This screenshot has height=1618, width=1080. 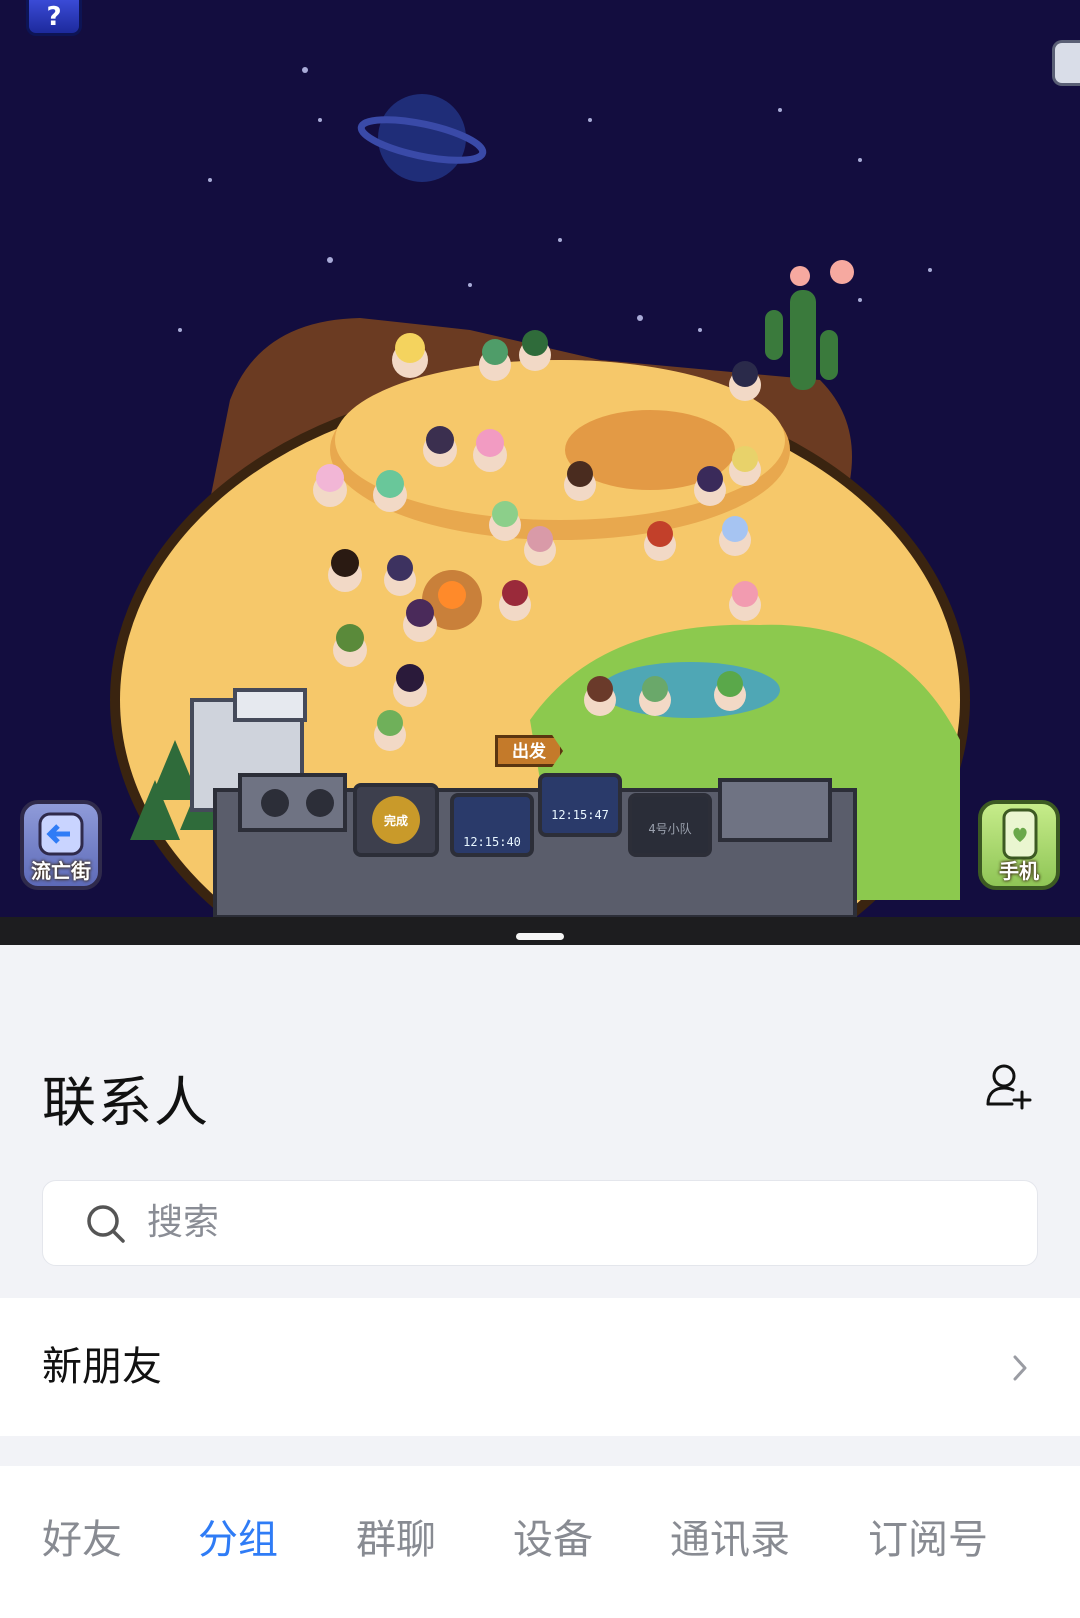 What do you see at coordinates (106, 1224) in the screenshot?
I see `search-icon` at bounding box center [106, 1224].